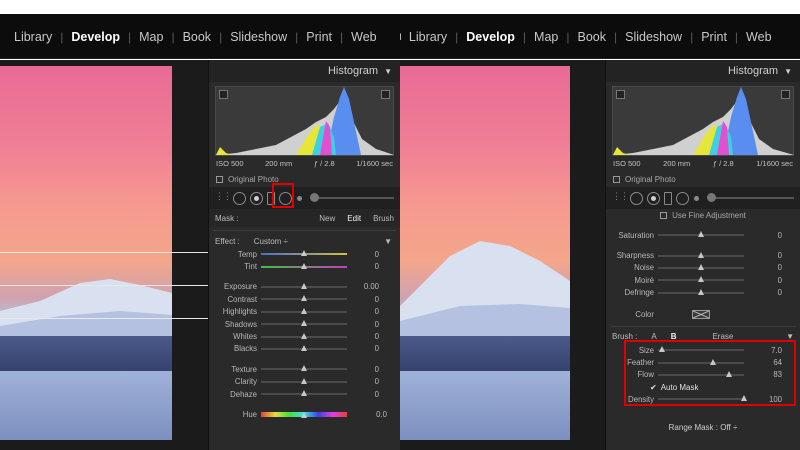  I want to click on slider-highlights: Highlights 0, so click(304, 312).